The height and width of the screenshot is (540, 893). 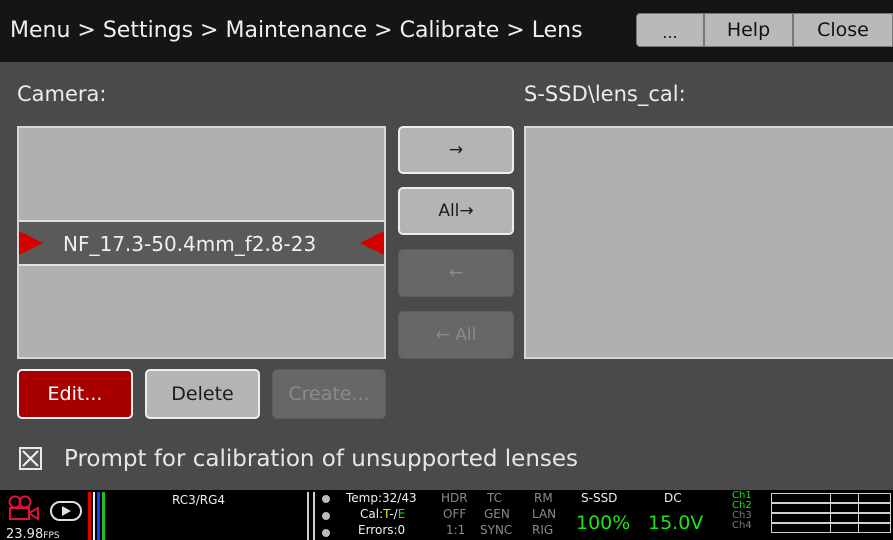 I want to click on media-label: S-SSD, so click(x=599, y=498).